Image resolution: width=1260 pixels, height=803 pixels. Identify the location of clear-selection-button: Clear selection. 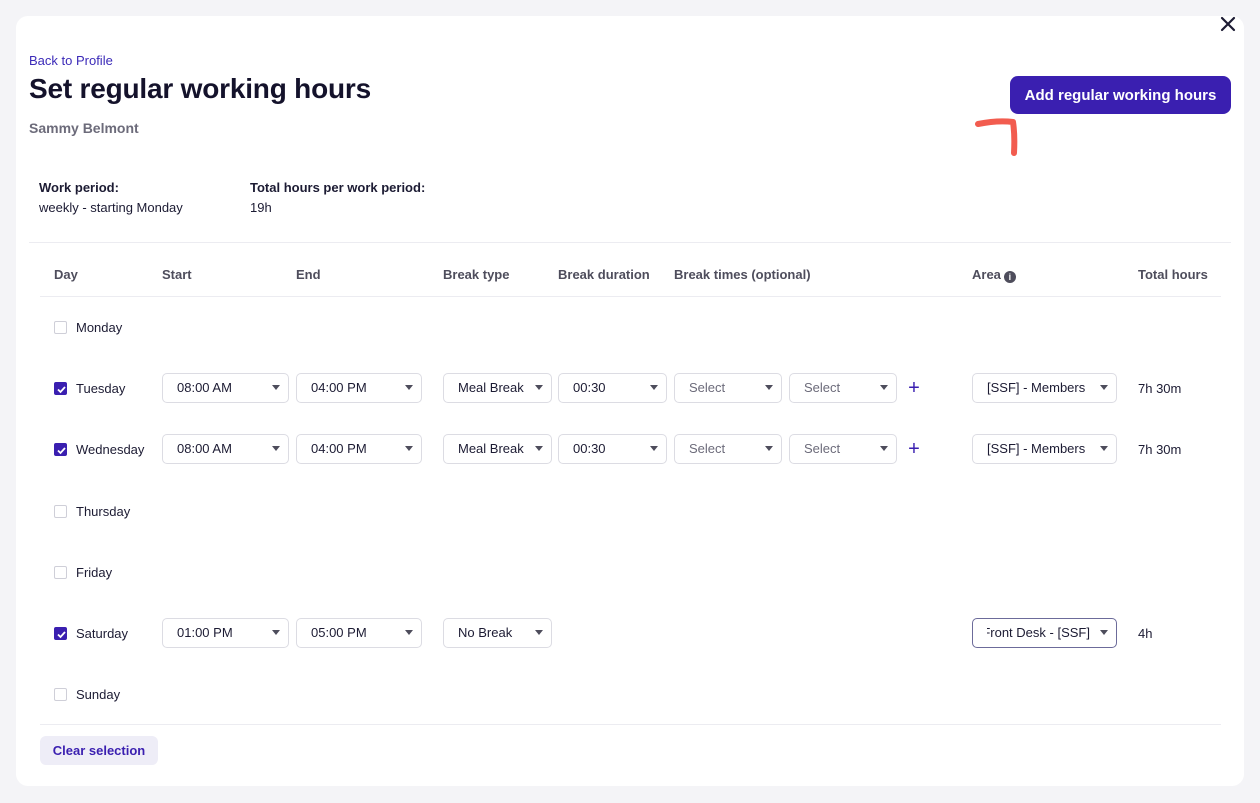
(99, 750).